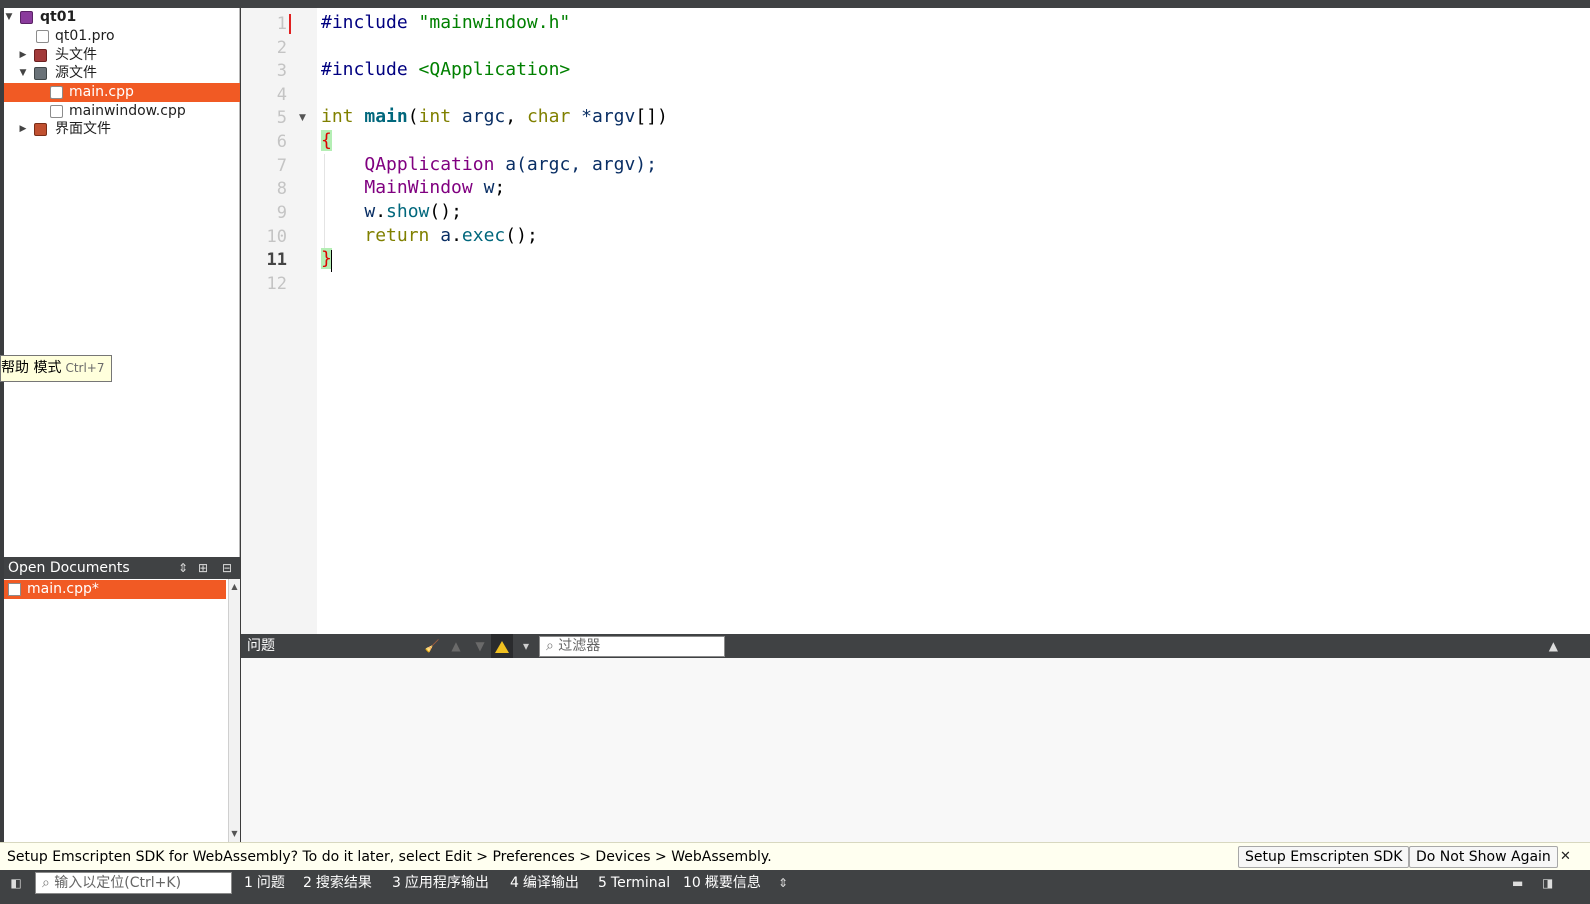 Image resolution: width=1590 pixels, height=904 pixels. Describe the element at coordinates (118, 883) in the screenshot. I see `locator-placeholder: 输入以定位(Ctrl+K)` at that location.